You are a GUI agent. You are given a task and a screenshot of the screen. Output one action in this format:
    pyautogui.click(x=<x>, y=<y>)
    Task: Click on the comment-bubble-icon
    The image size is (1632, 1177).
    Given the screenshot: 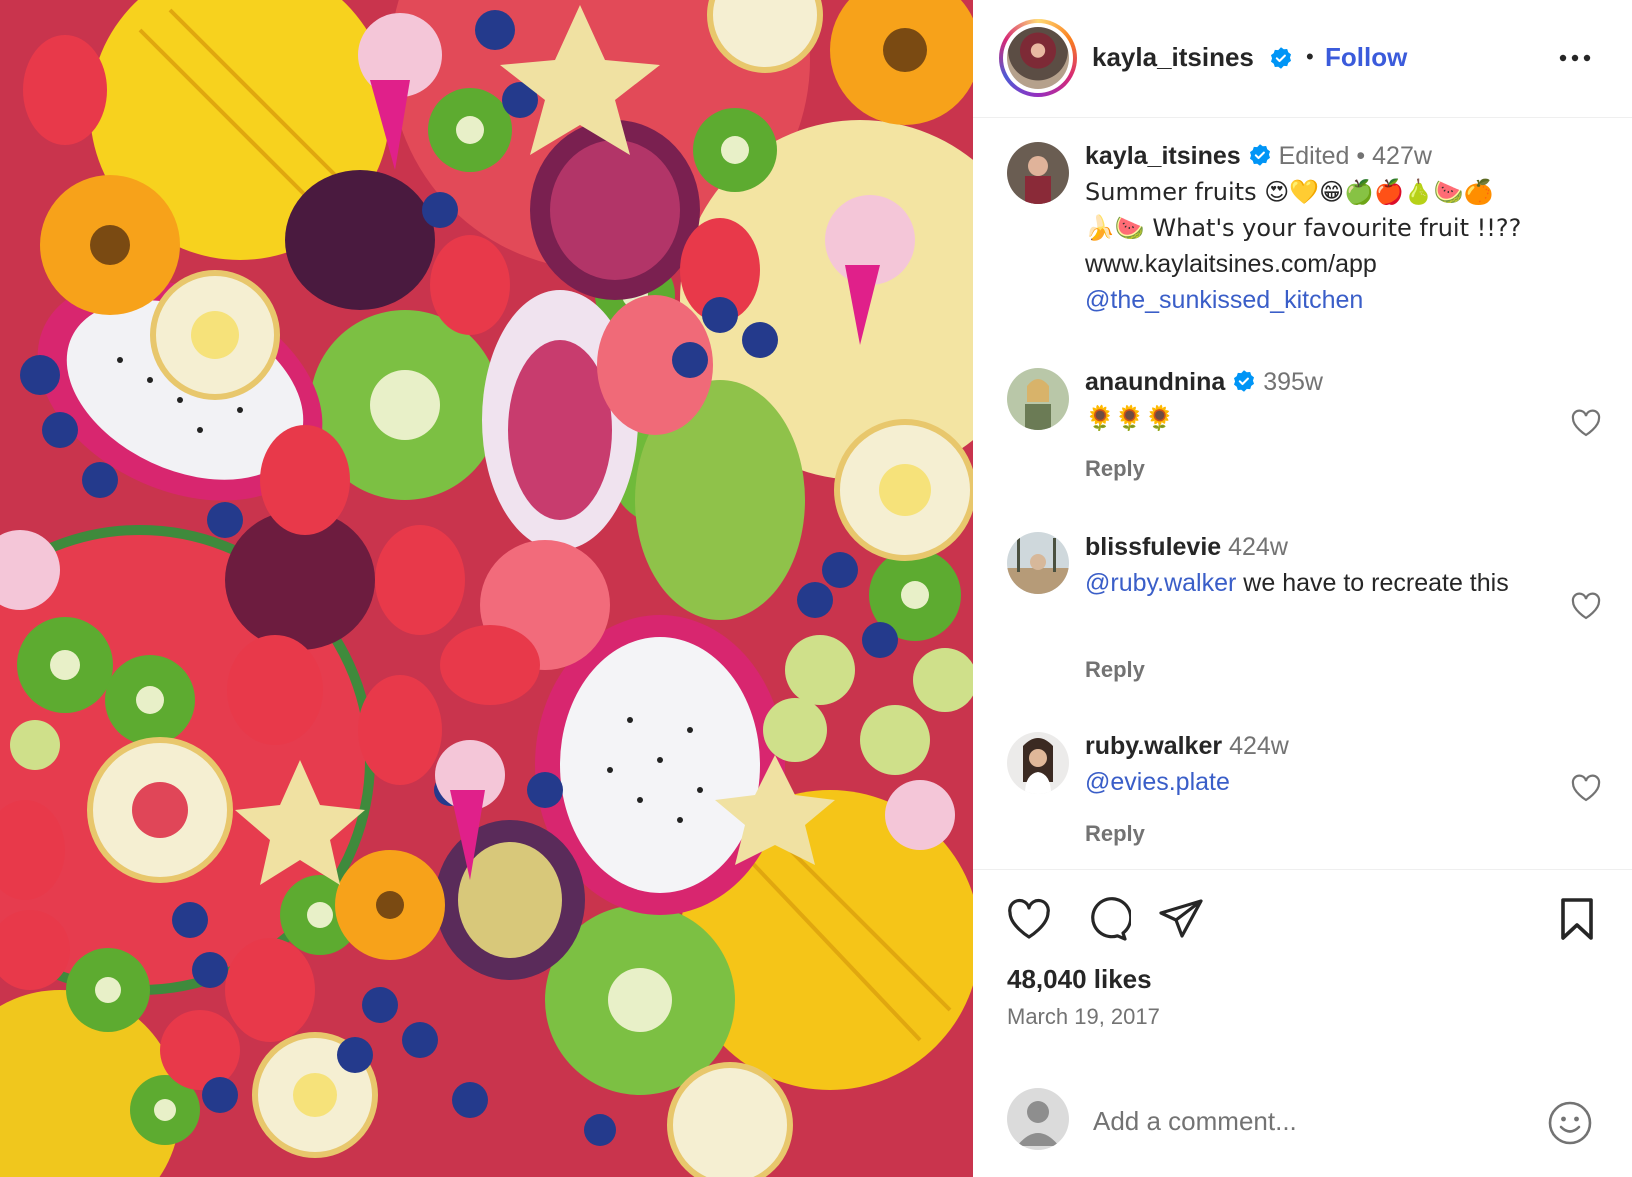 What is the action you would take?
    pyautogui.click(x=1107, y=919)
    